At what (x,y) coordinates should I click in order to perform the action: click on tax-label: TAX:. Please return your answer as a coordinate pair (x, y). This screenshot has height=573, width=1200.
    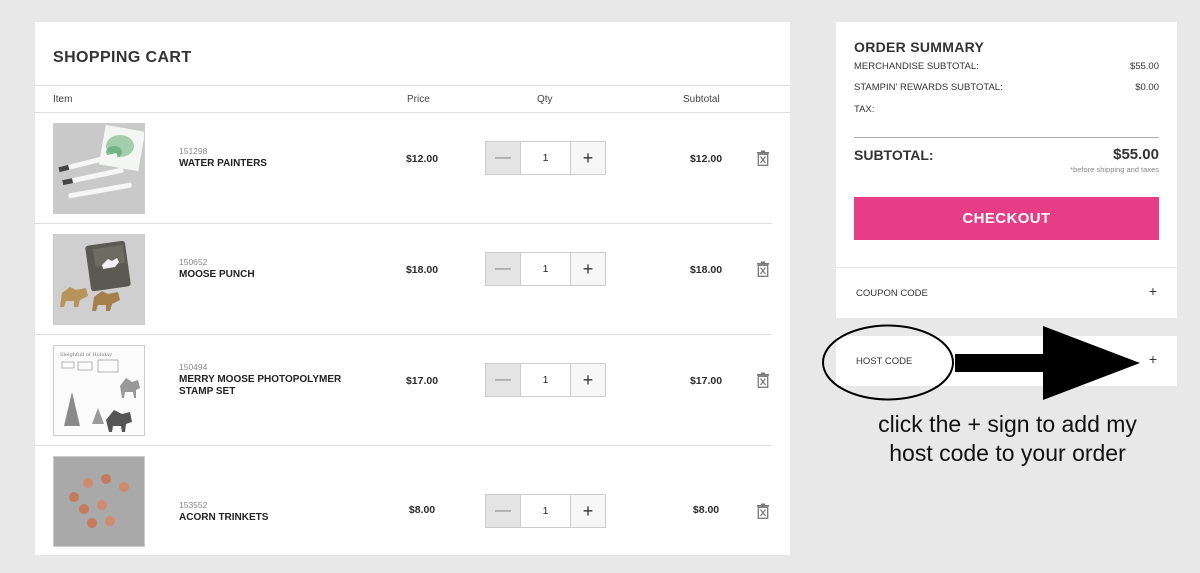
    Looking at the image, I should click on (864, 109).